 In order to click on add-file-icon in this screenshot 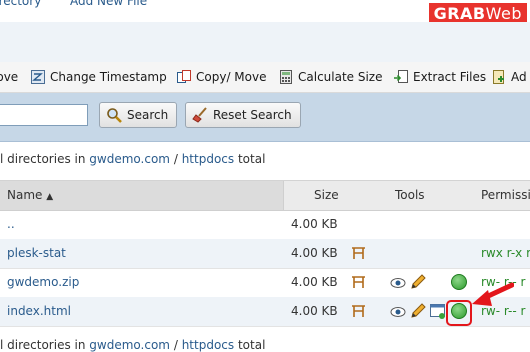, I will do `click(499, 77)`.